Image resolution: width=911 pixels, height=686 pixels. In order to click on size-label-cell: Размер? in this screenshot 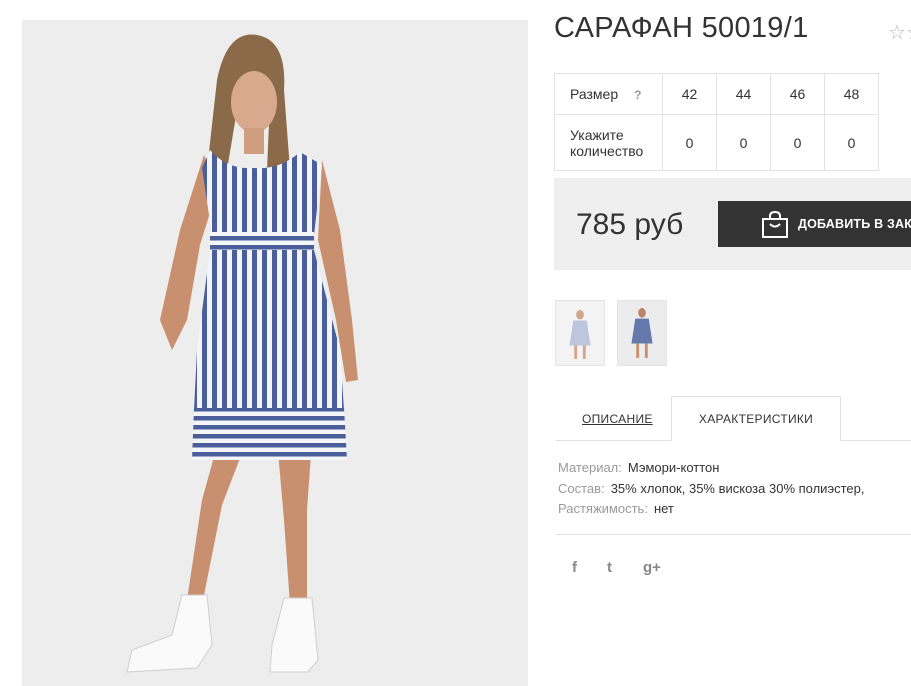, I will do `click(608, 94)`.